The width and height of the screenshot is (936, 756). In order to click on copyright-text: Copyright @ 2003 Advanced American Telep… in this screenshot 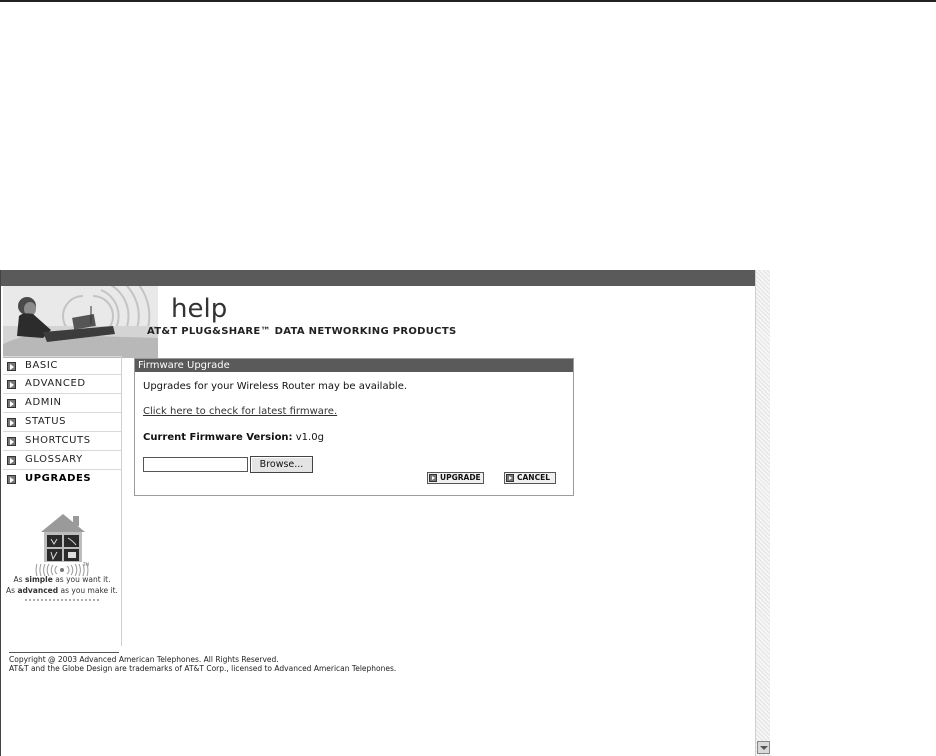, I will do `click(144, 659)`.